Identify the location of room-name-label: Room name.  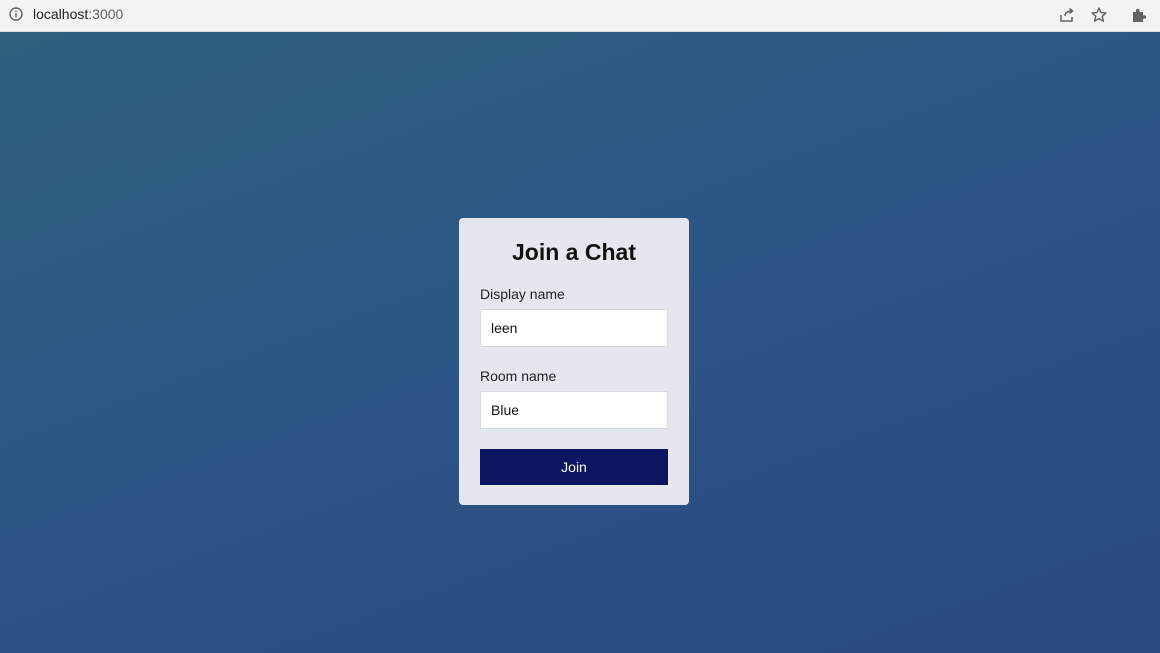
(518, 376).